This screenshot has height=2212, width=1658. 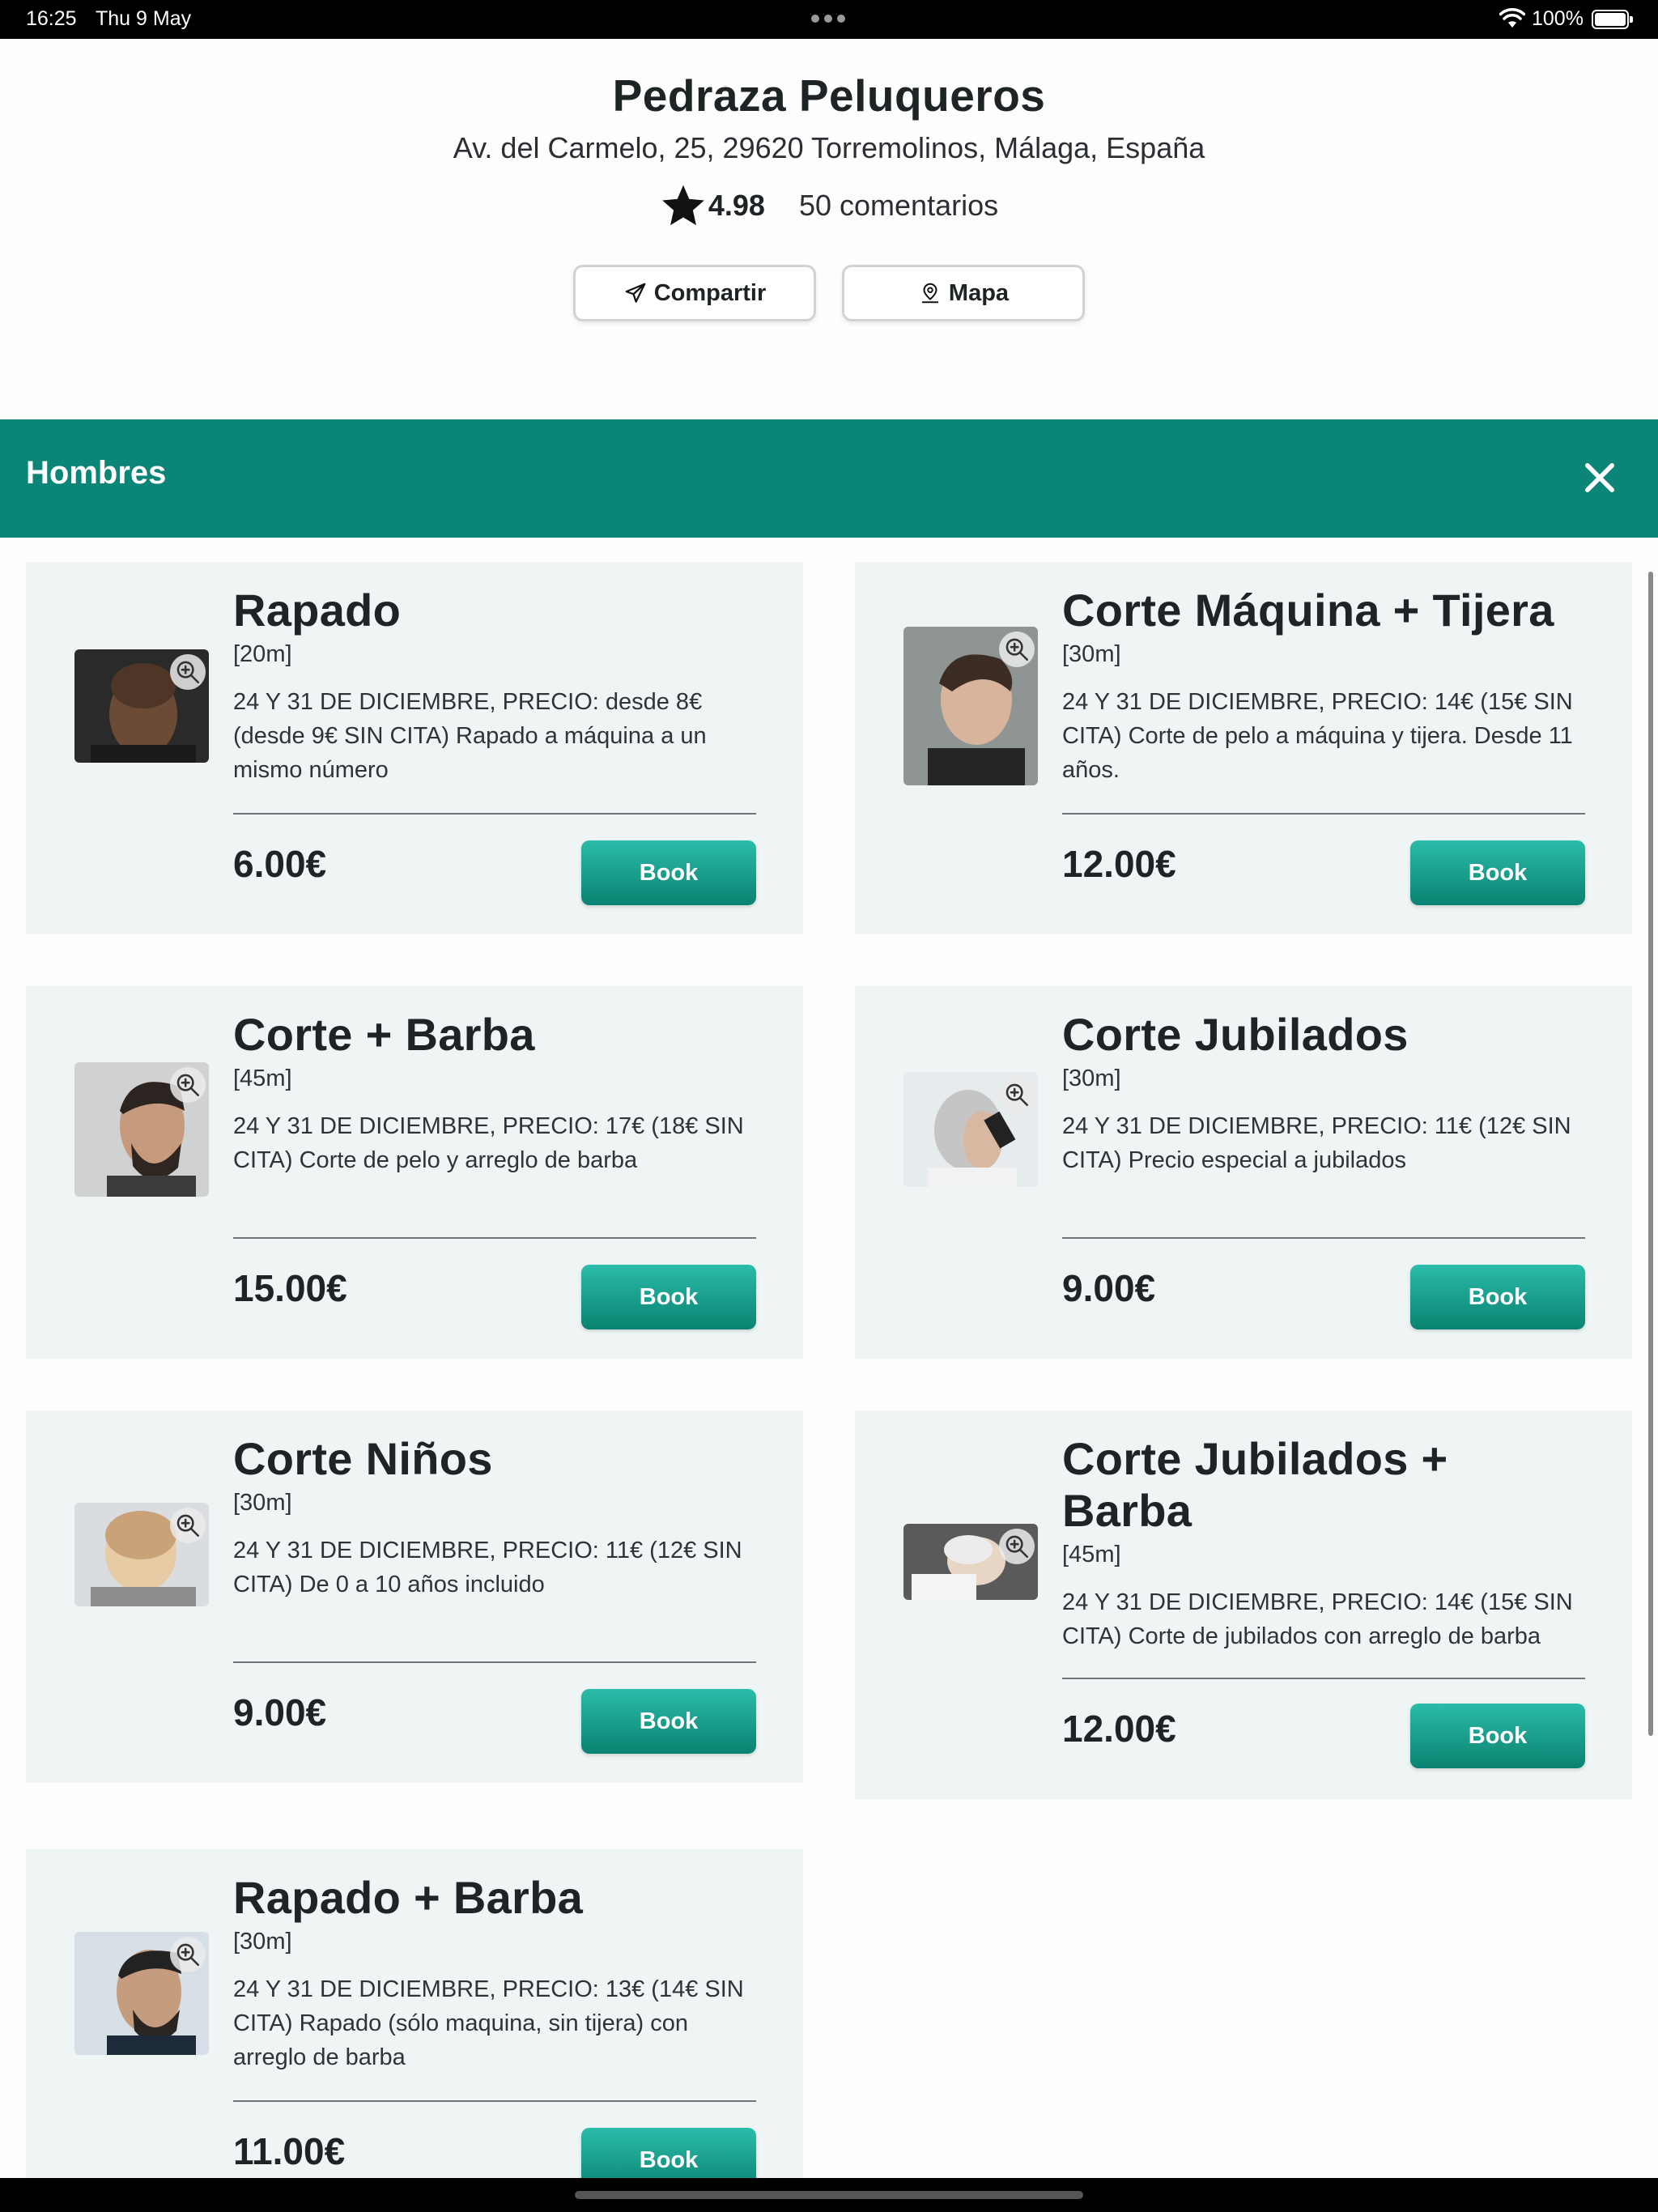 What do you see at coordinates (363, 1458) in the screenshot?
I see `service-title: Corte Niños` at bounding box center [363, 1458].